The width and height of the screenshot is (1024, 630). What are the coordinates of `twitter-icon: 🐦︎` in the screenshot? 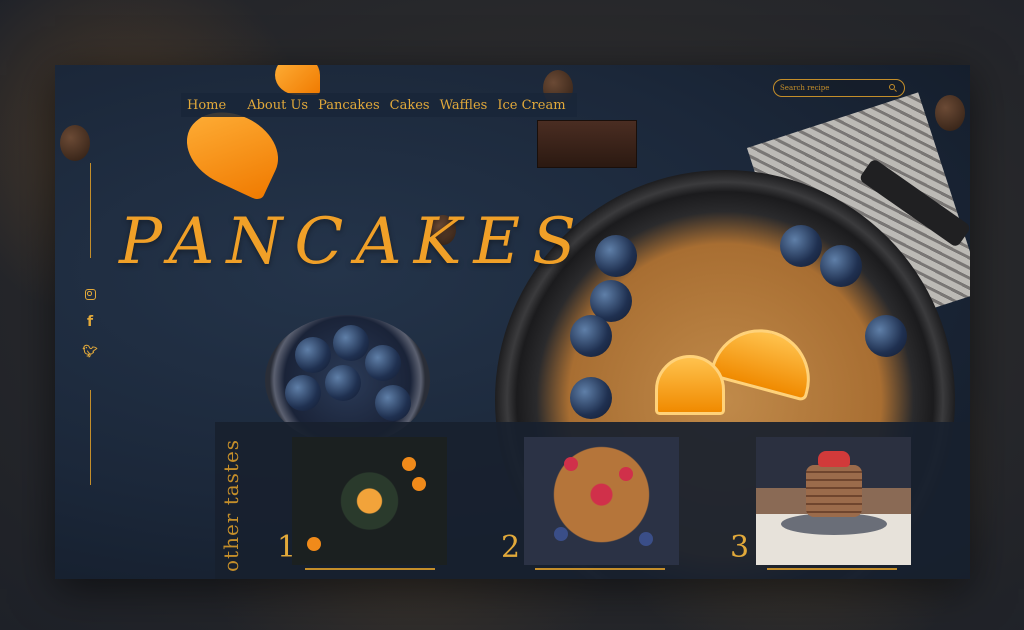 It's located at (90, 351).